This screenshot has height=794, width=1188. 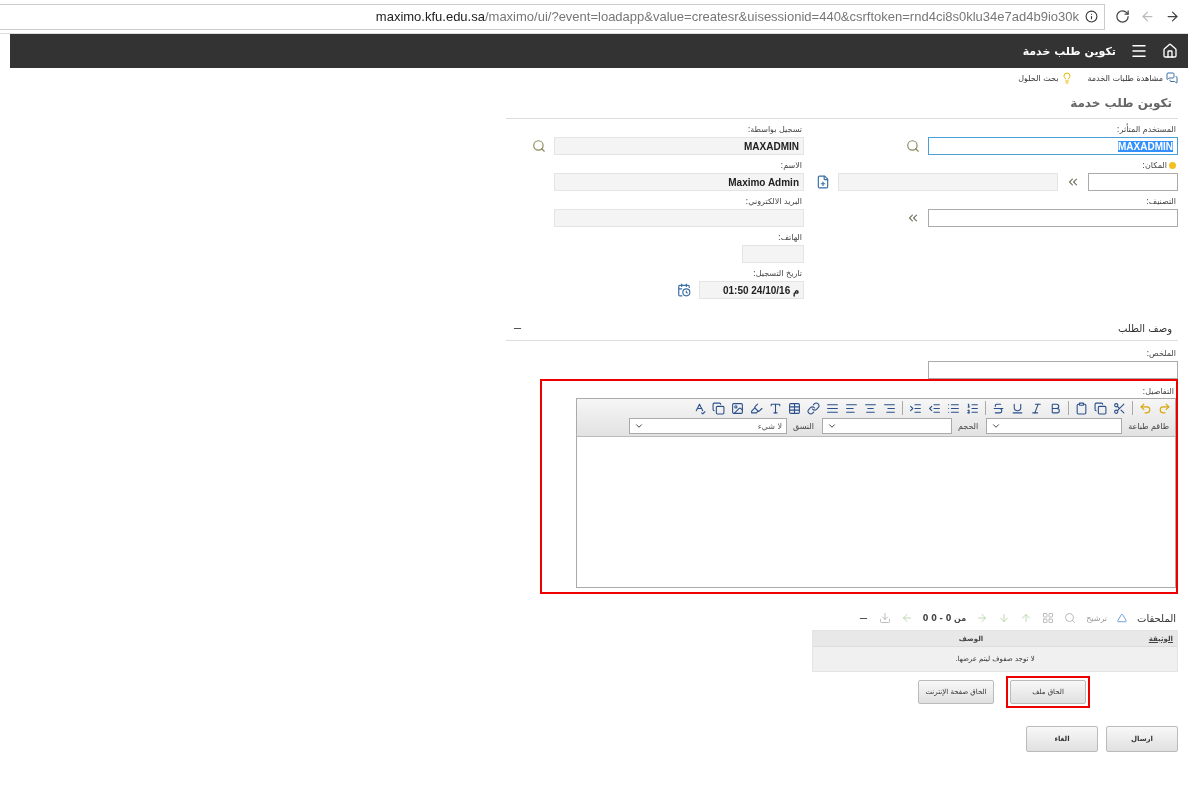 What do you see at coordinates (708, 426) in the screenshot?
I see `dropdown: لا شيء` at bounding box center [708, 426].